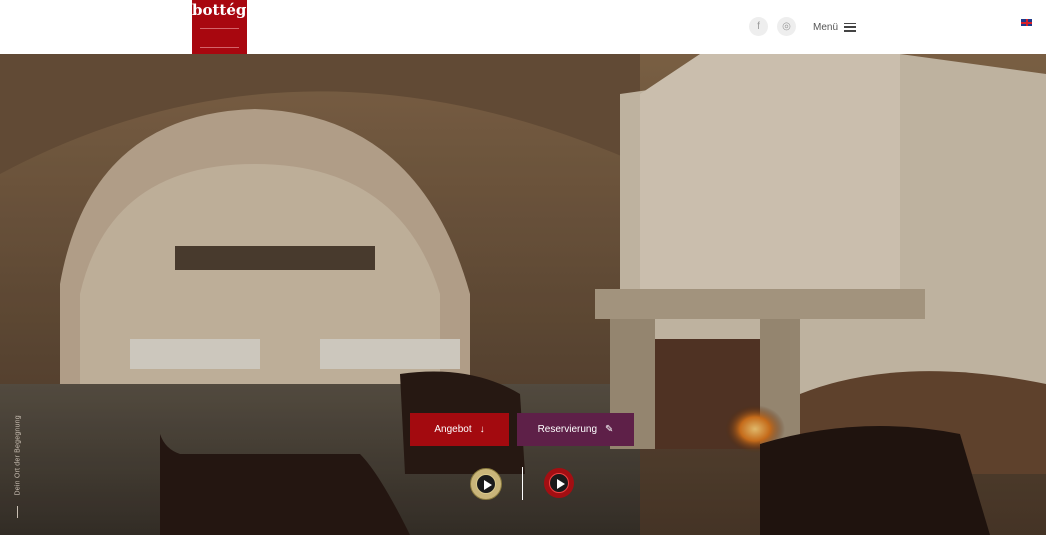 The width and height of the screenshot is (1046, 535). I want to click on side-tagline-line, so click(17, 512).